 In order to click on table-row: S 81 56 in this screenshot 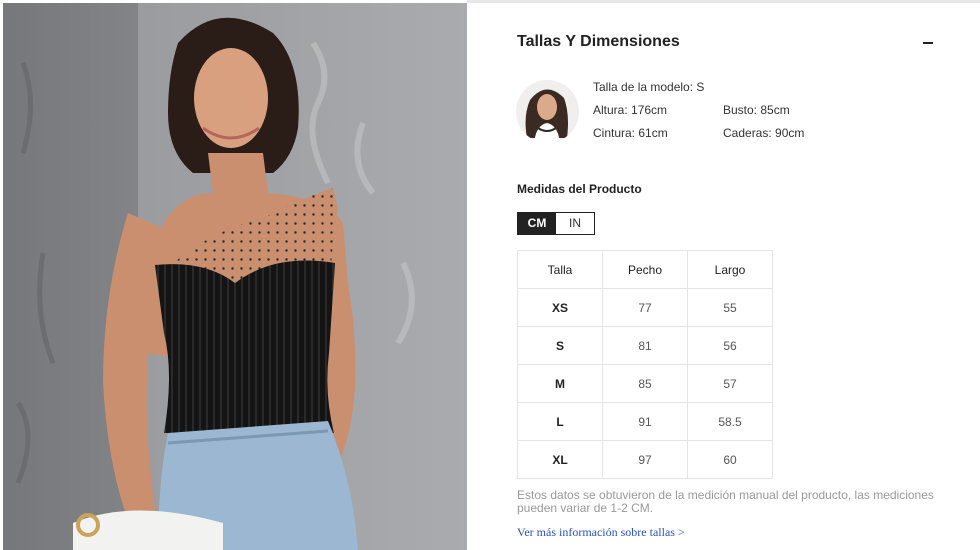, I will do `click(645, 345)`.